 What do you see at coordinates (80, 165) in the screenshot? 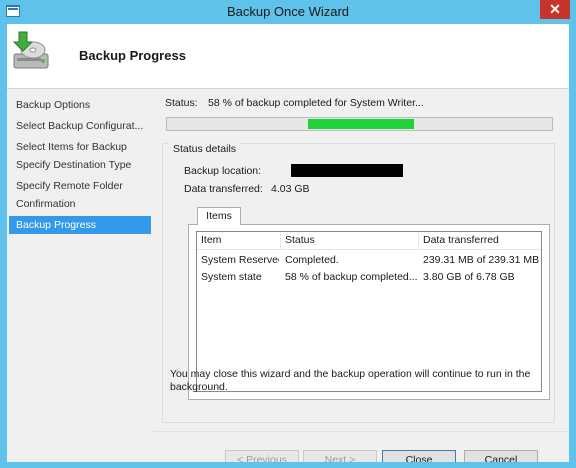
I see `nav-item-specify-destination-type: Specify Destination Type` at bounding box center [80, 165].